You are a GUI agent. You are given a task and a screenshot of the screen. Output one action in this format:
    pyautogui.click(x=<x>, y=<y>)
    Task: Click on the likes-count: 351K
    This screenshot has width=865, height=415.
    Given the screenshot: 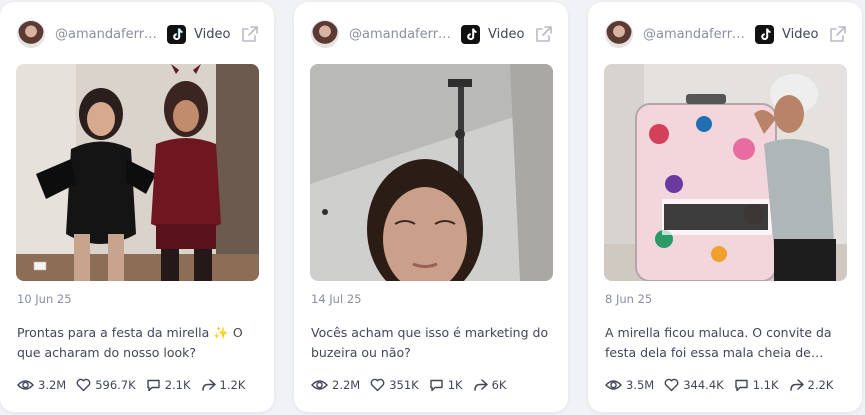 What is the action you would take?
    pyautogui.click(x=404, y=385)
    